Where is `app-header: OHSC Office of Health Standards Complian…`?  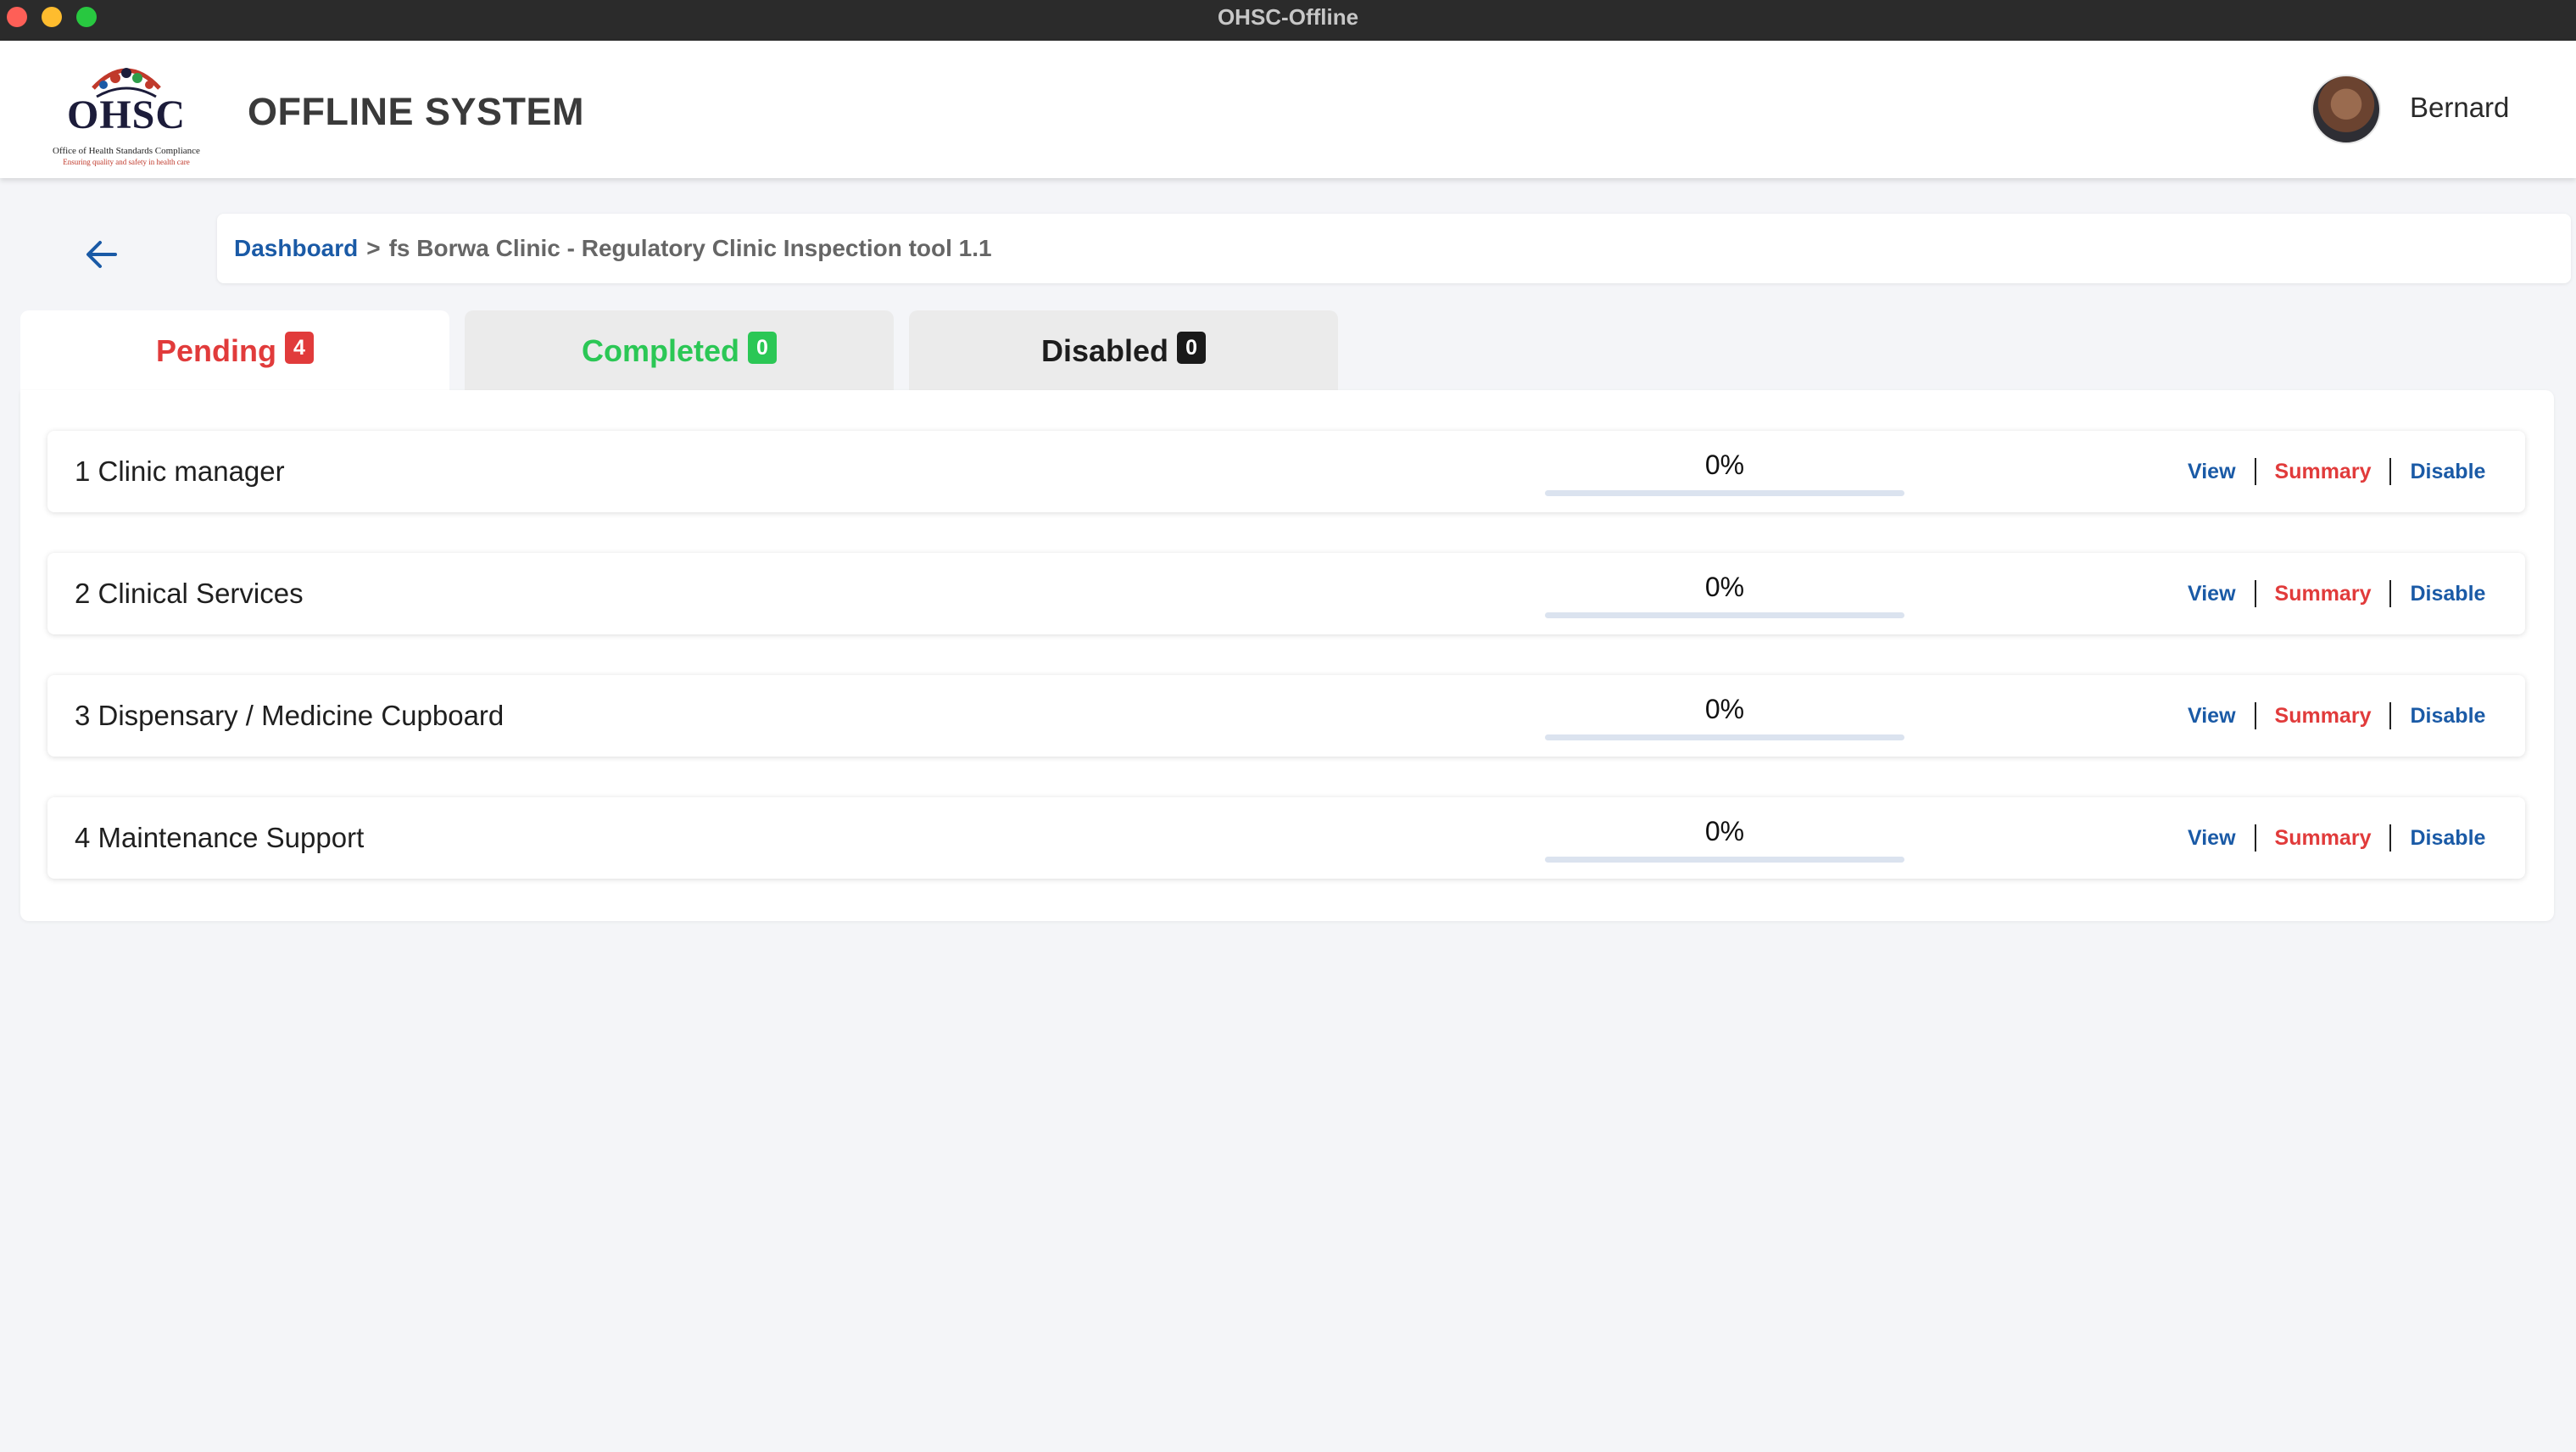 app-header: OHSC Office of Health Standards Complian… is located at coordinates (1288, 109).